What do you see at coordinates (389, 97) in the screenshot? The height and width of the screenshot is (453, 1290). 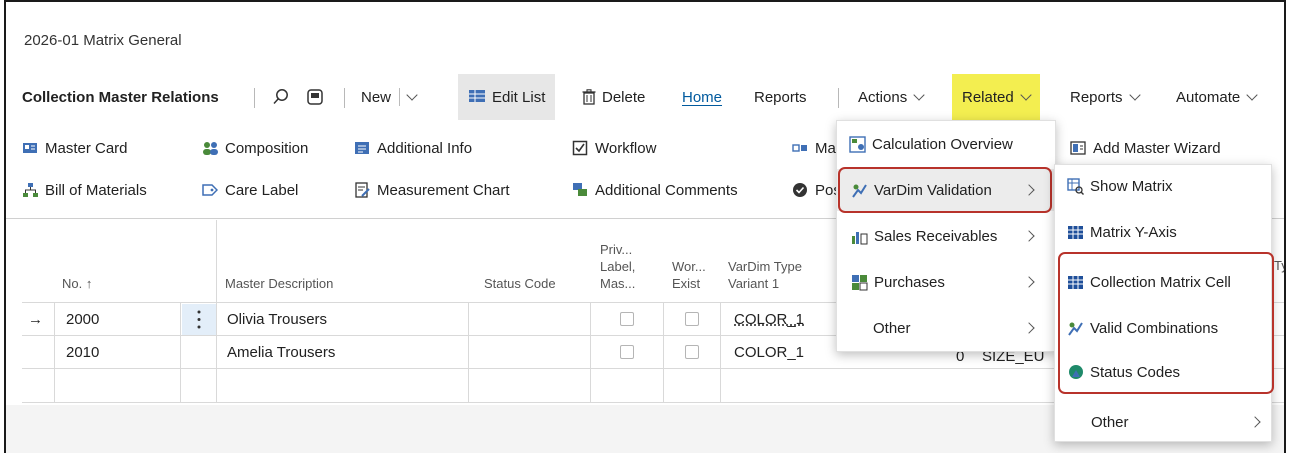 I see `new-button: New` at bounding box center [389, 97].